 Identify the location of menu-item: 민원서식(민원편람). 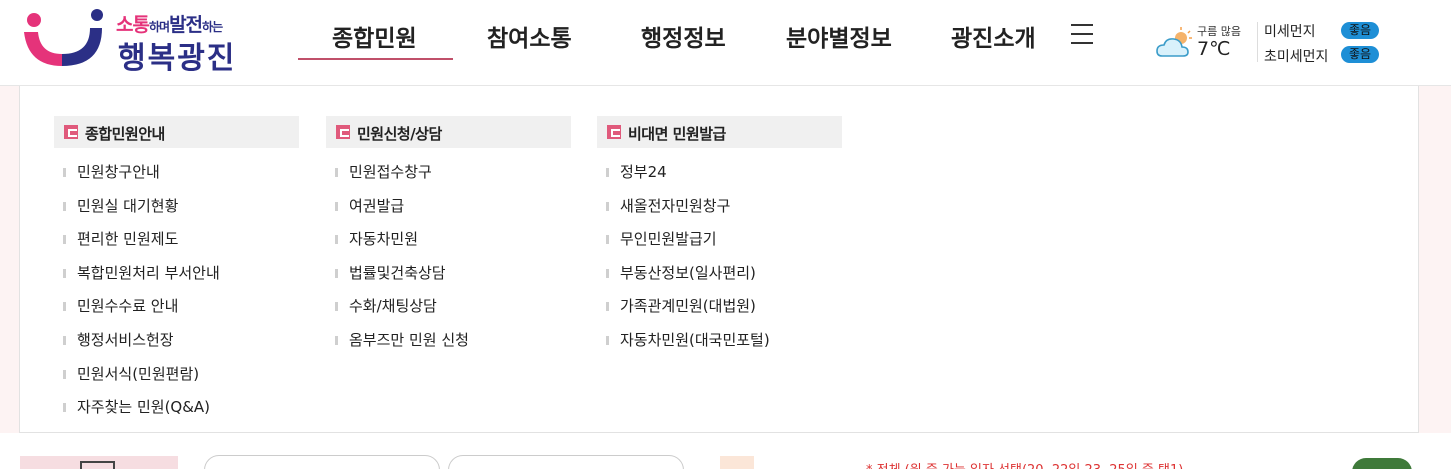
(176, 377).